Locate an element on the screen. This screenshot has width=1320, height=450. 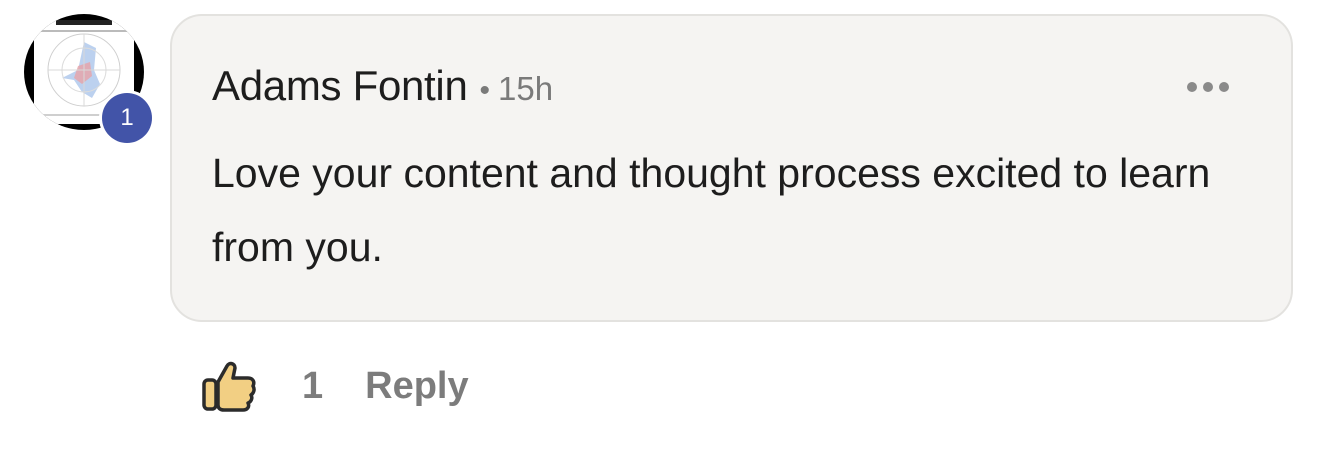
more-options-icon is located at coordinates (1208, 87).